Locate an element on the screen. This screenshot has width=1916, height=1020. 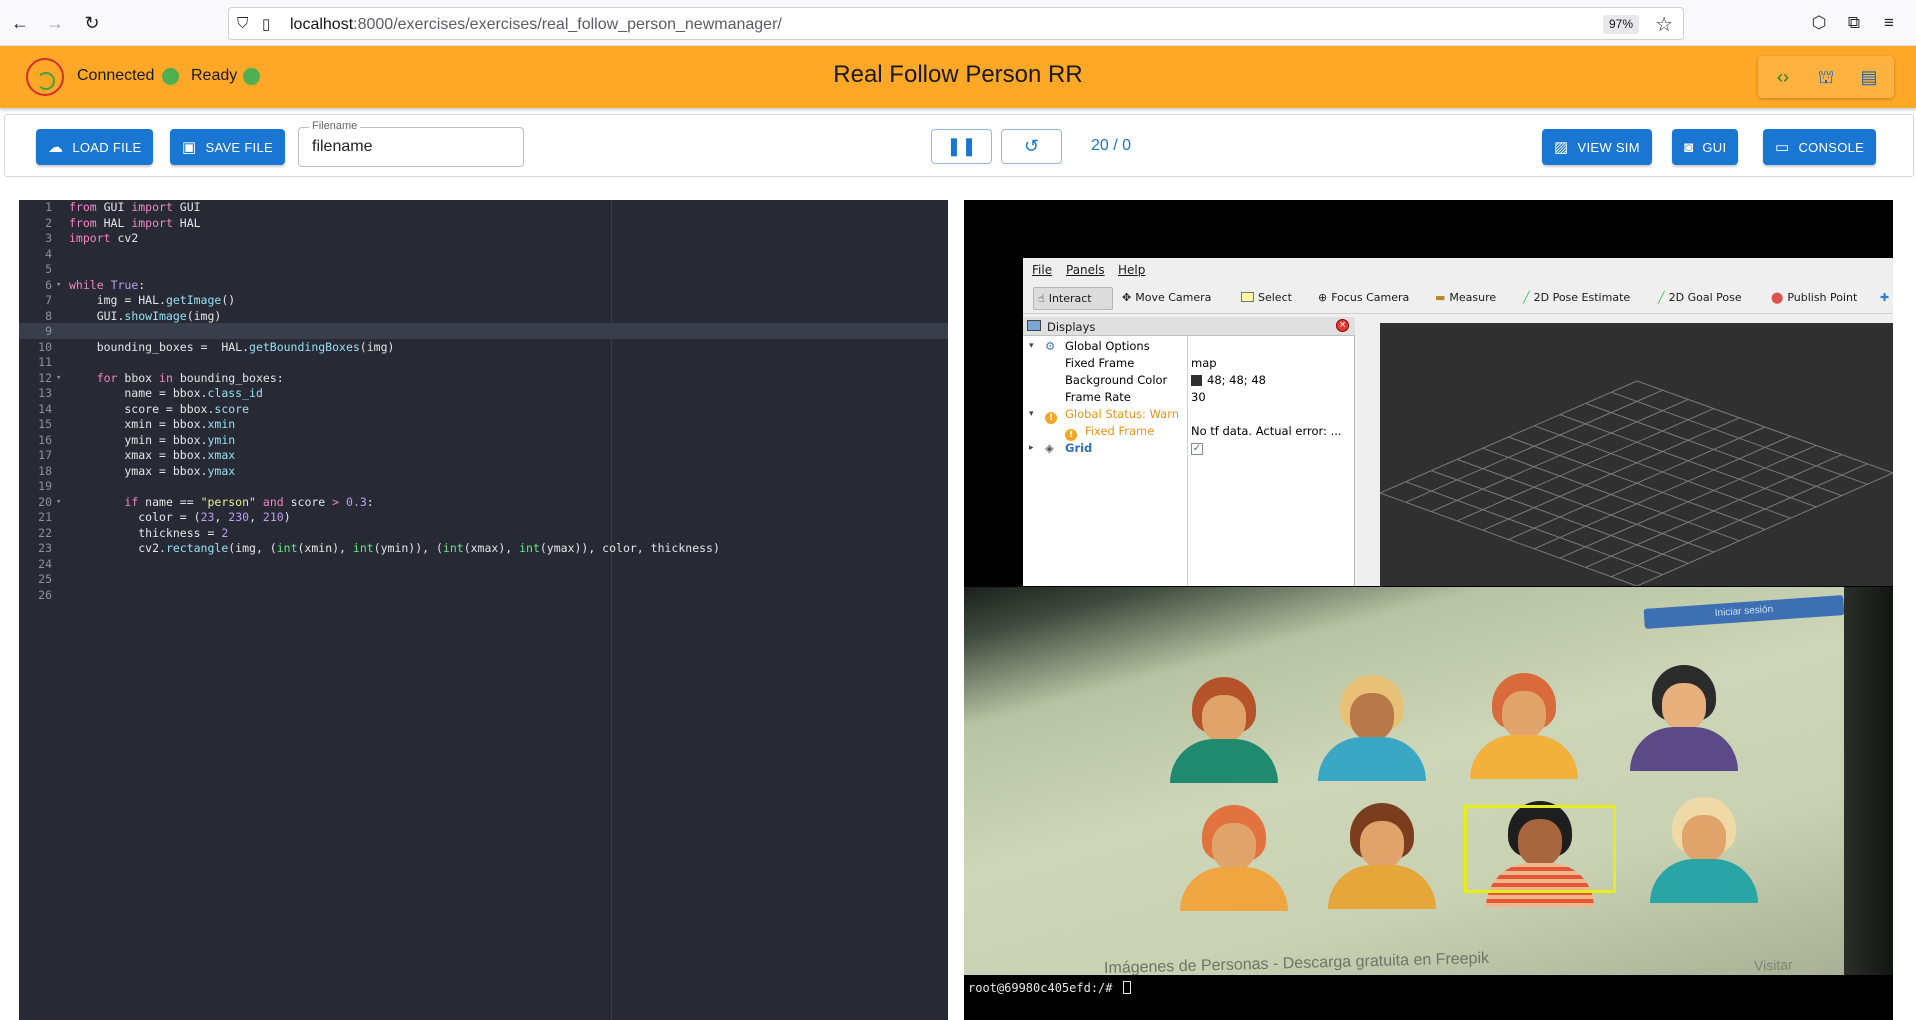
console-button: ▭ CONSOLE is located at coordinates (1820, 147).